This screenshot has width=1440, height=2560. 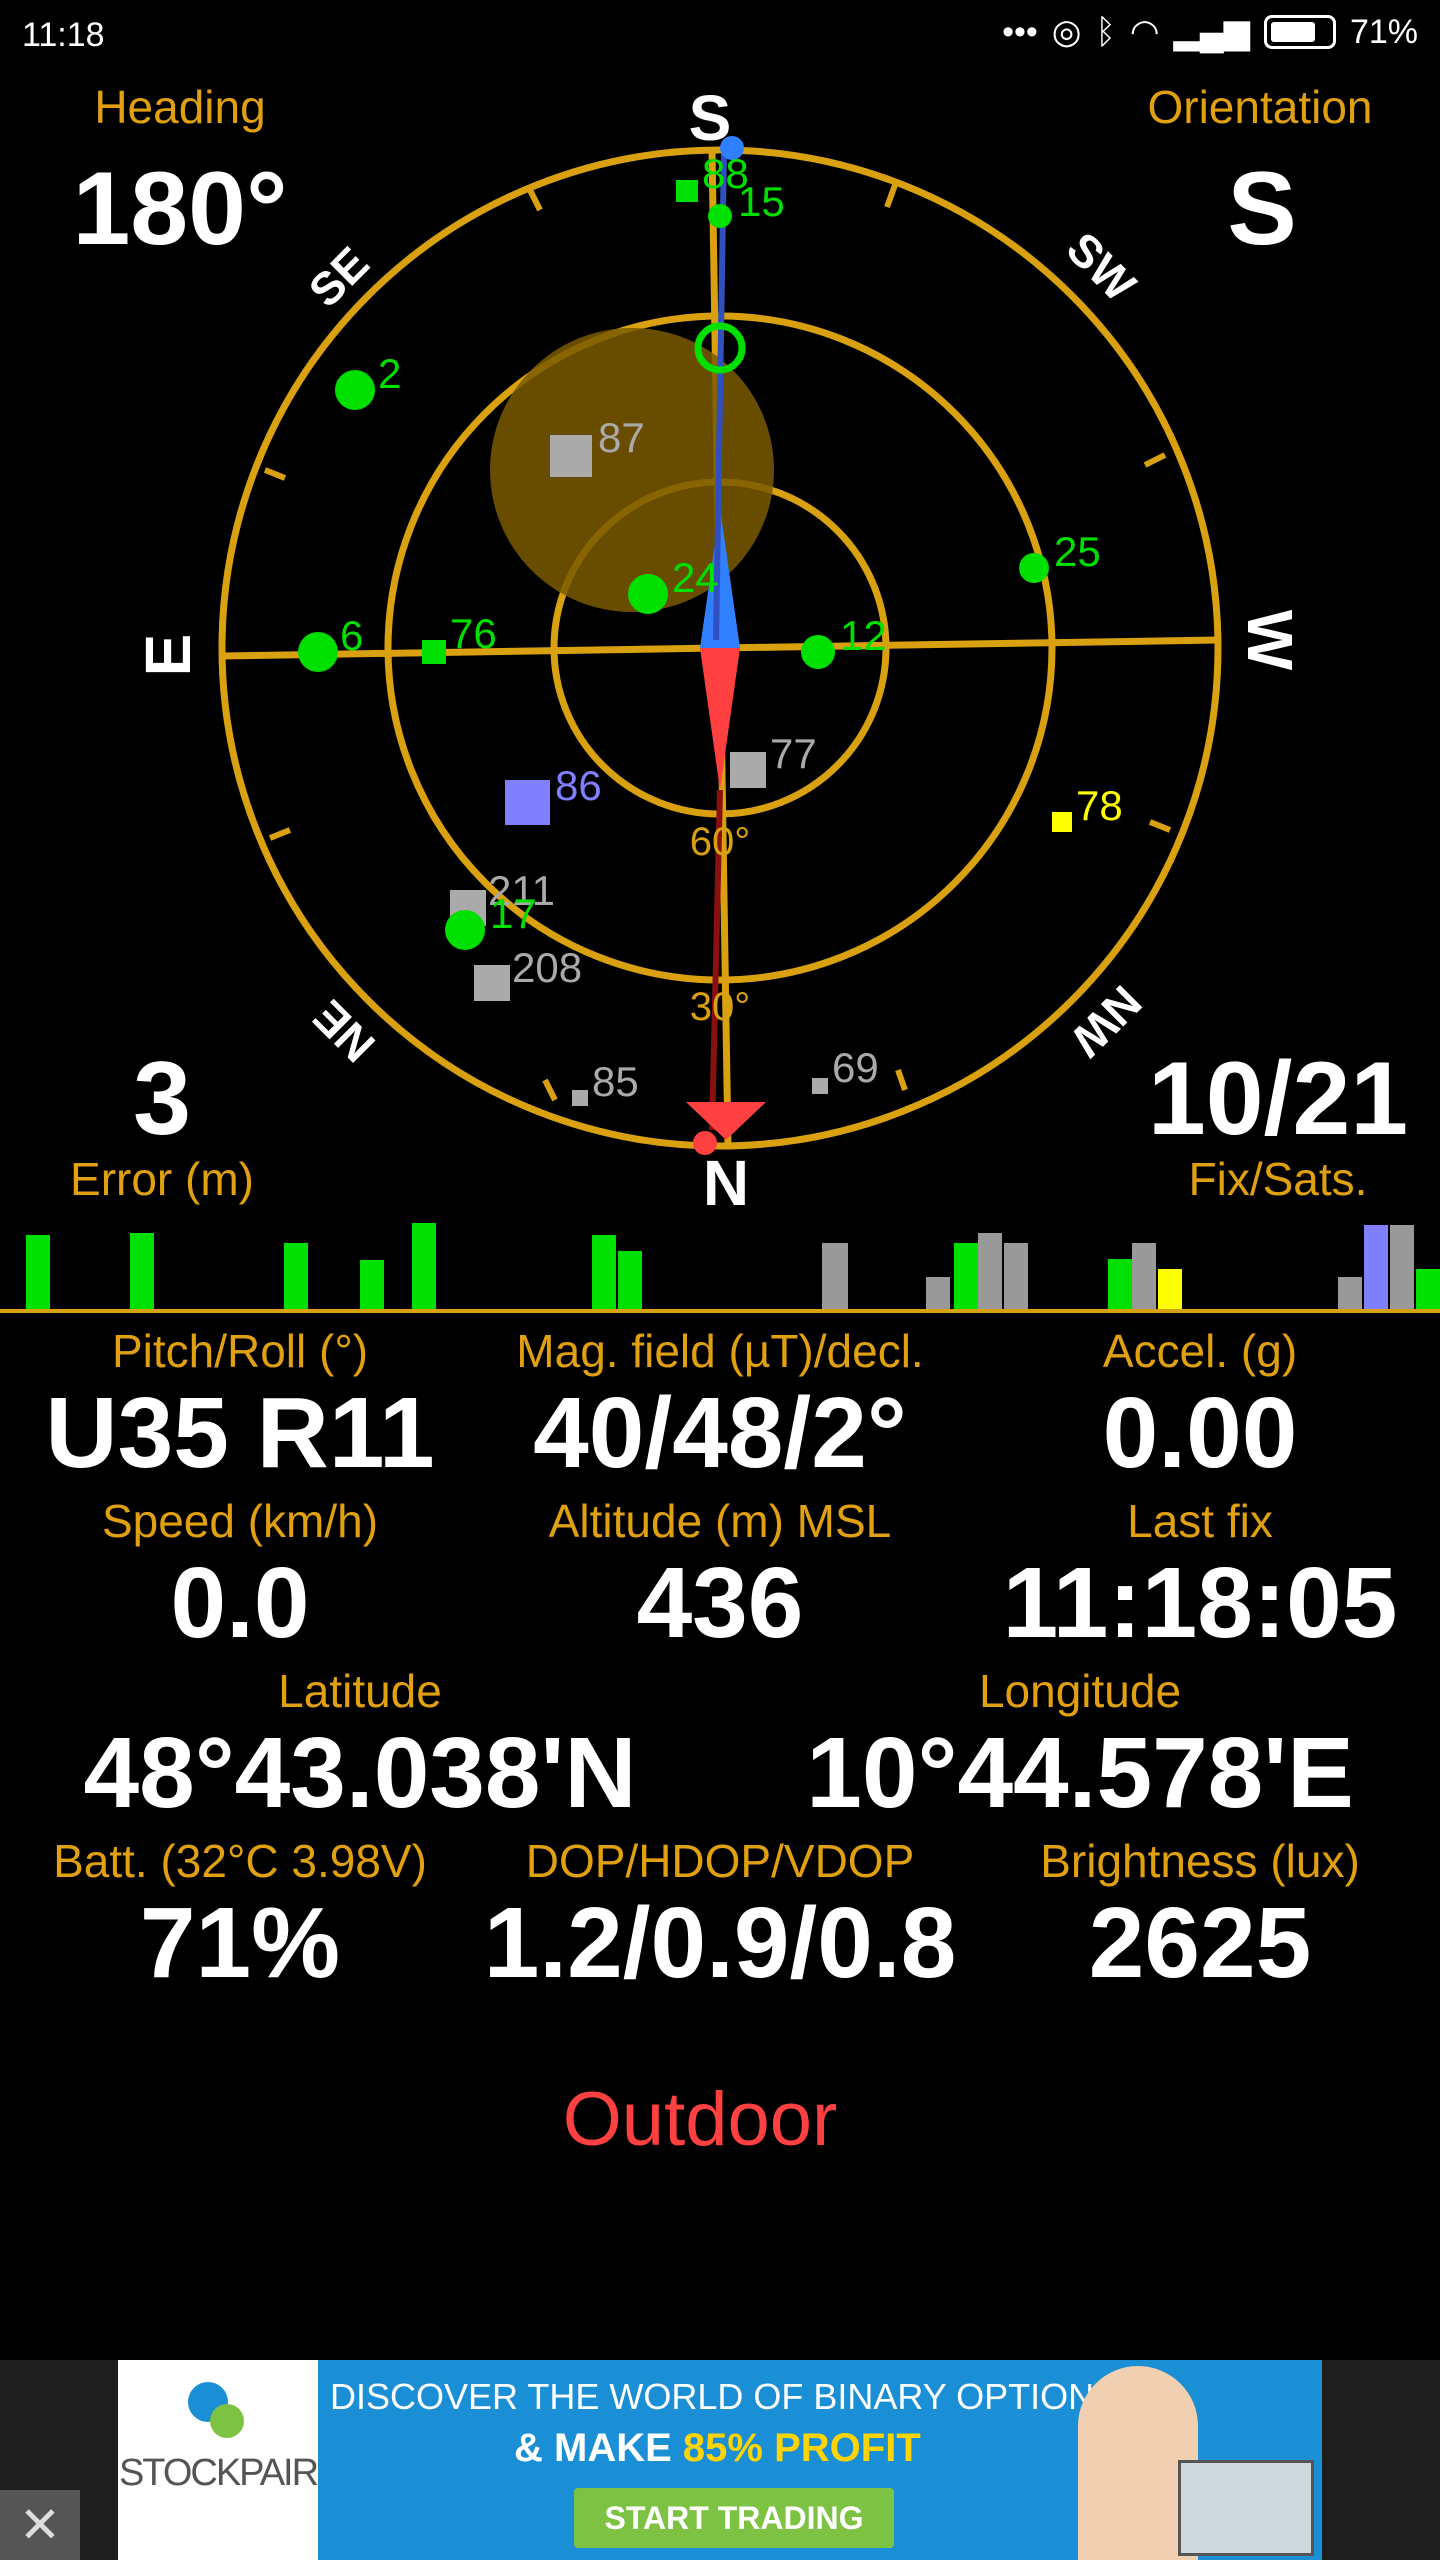 What do you see at coordinates (389, 373) in the screenshot?
I see `sat-2: 2` at bounding box center [389, 373].